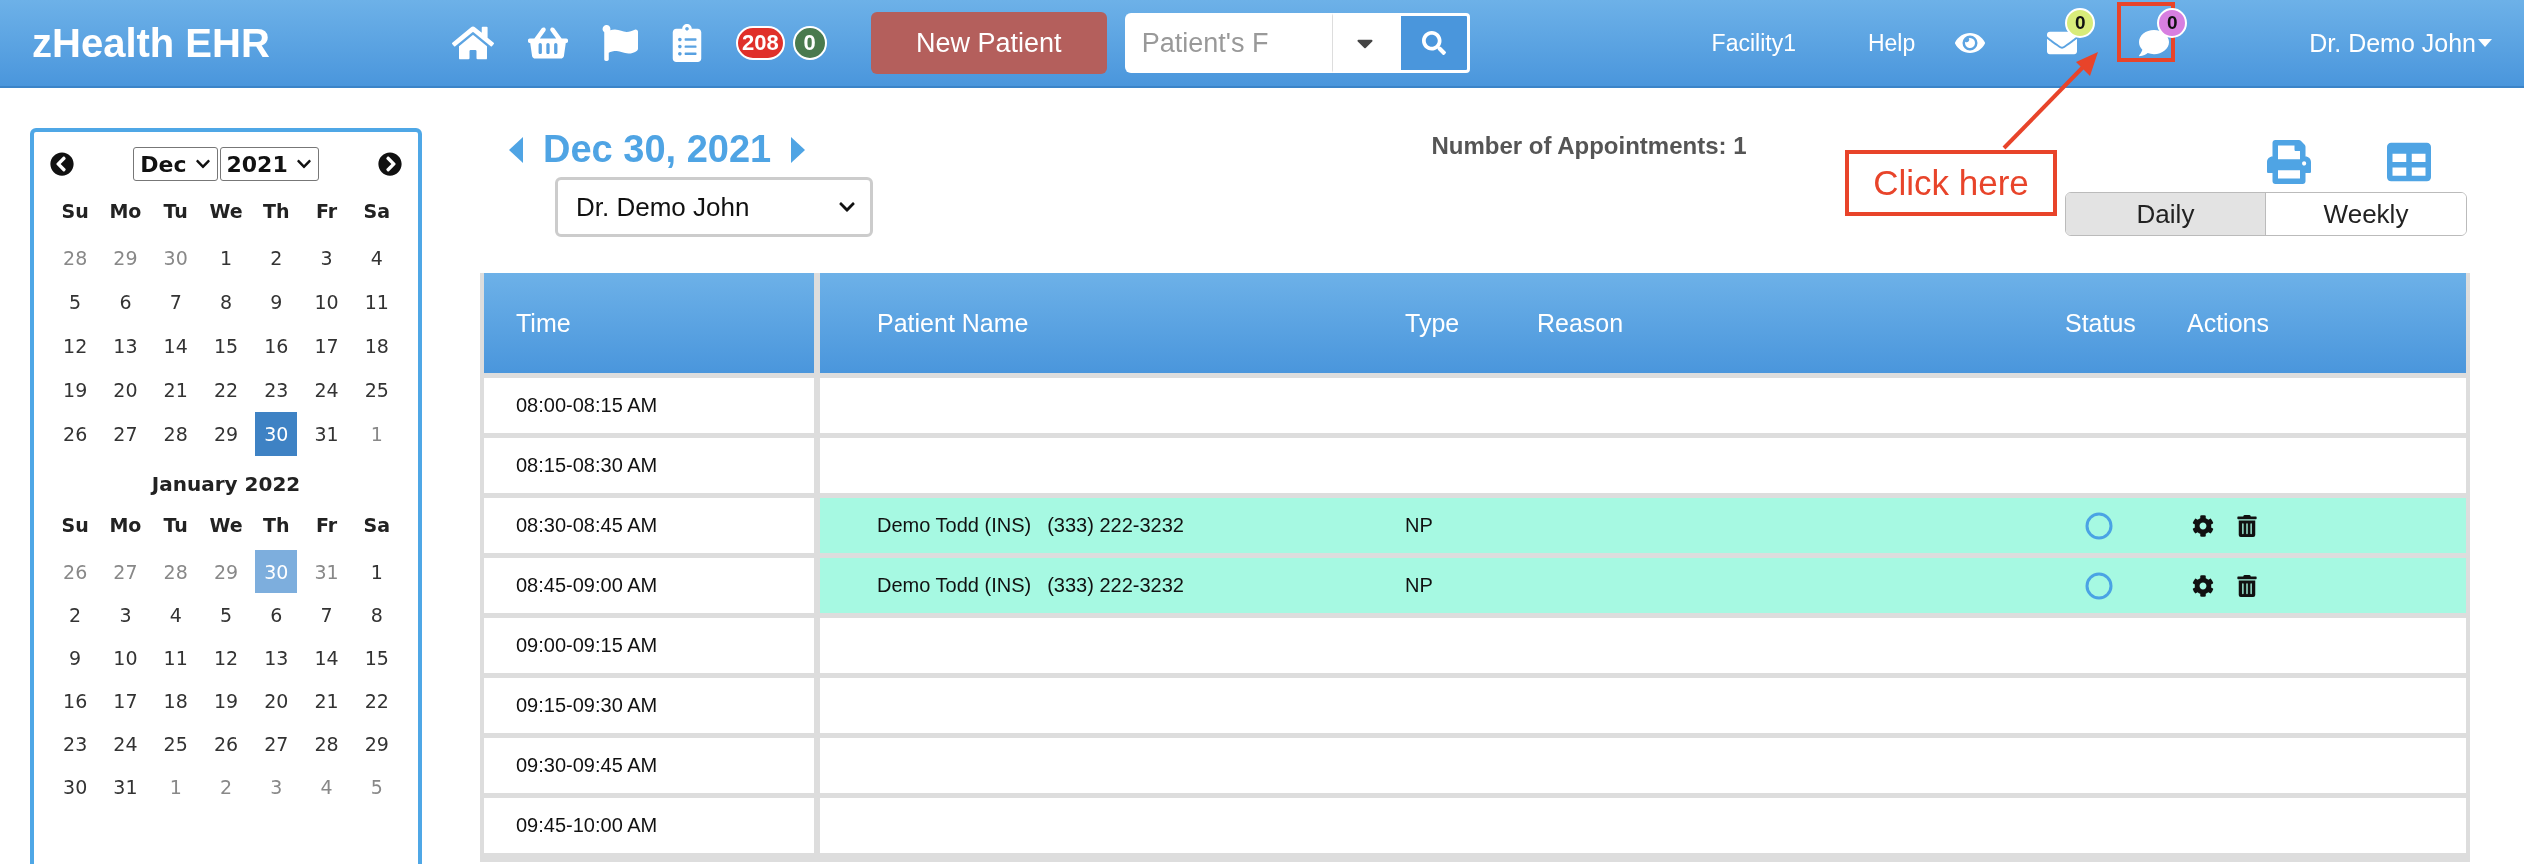 This screenshot has height=864, width=2524. What do you see at coordinates (2166, 214) in the screenshot?
I see `view-tab: Daily` at bounding box center [2166, 214].